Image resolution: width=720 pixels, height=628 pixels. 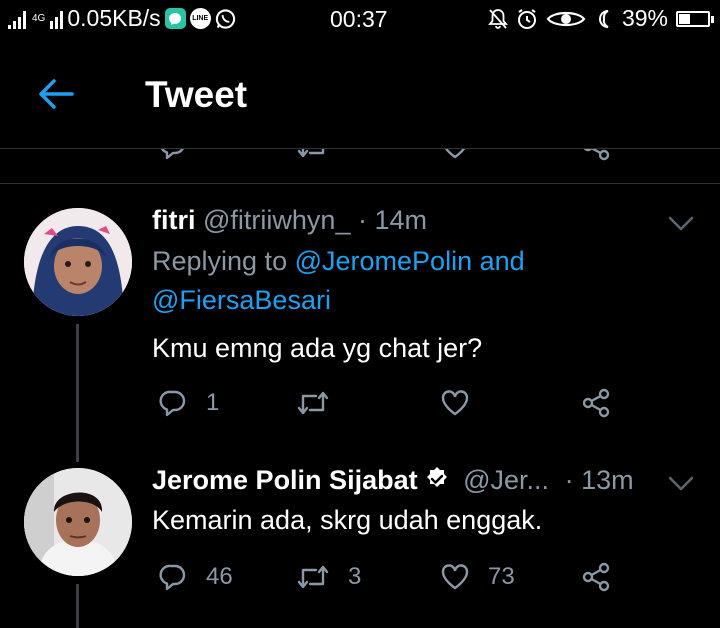 I want to click on tweet-text: Kemarin ada, skrg udah enggak., so click(x=347, y=520).